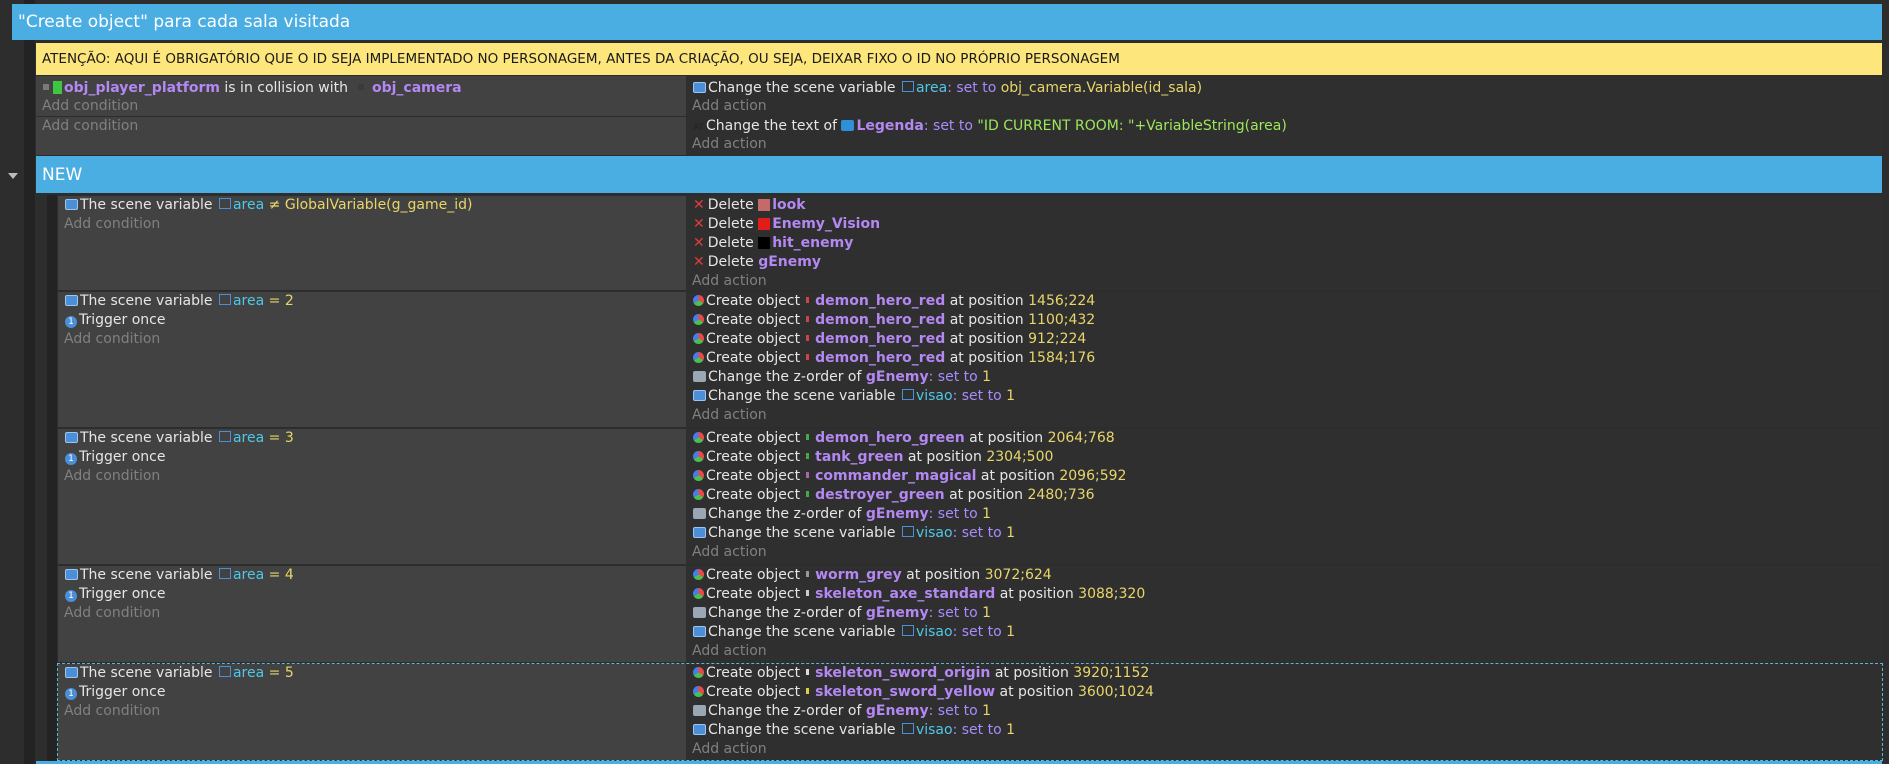  What do you see at coordinates (13, 176) in the screenshot?
I see `collapse-toggle-icon` at bounding box center [13, 176].